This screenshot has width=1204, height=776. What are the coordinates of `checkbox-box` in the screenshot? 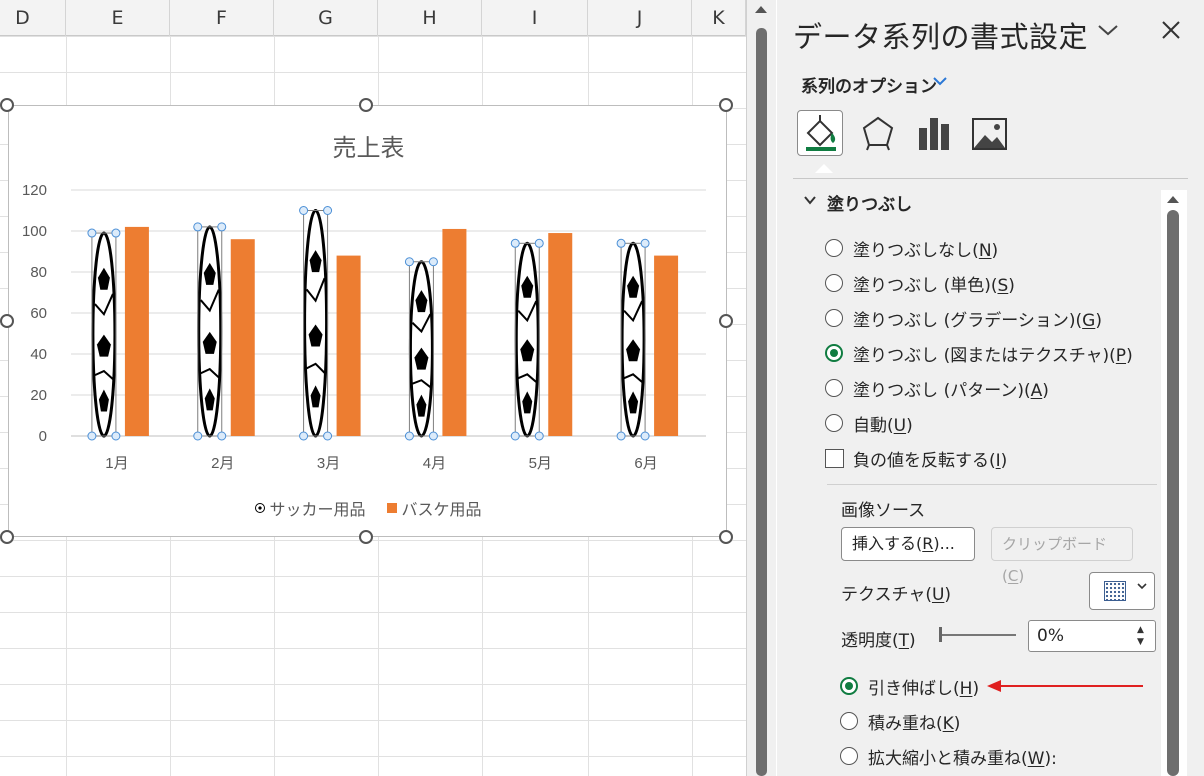 It's located at (834, 458).